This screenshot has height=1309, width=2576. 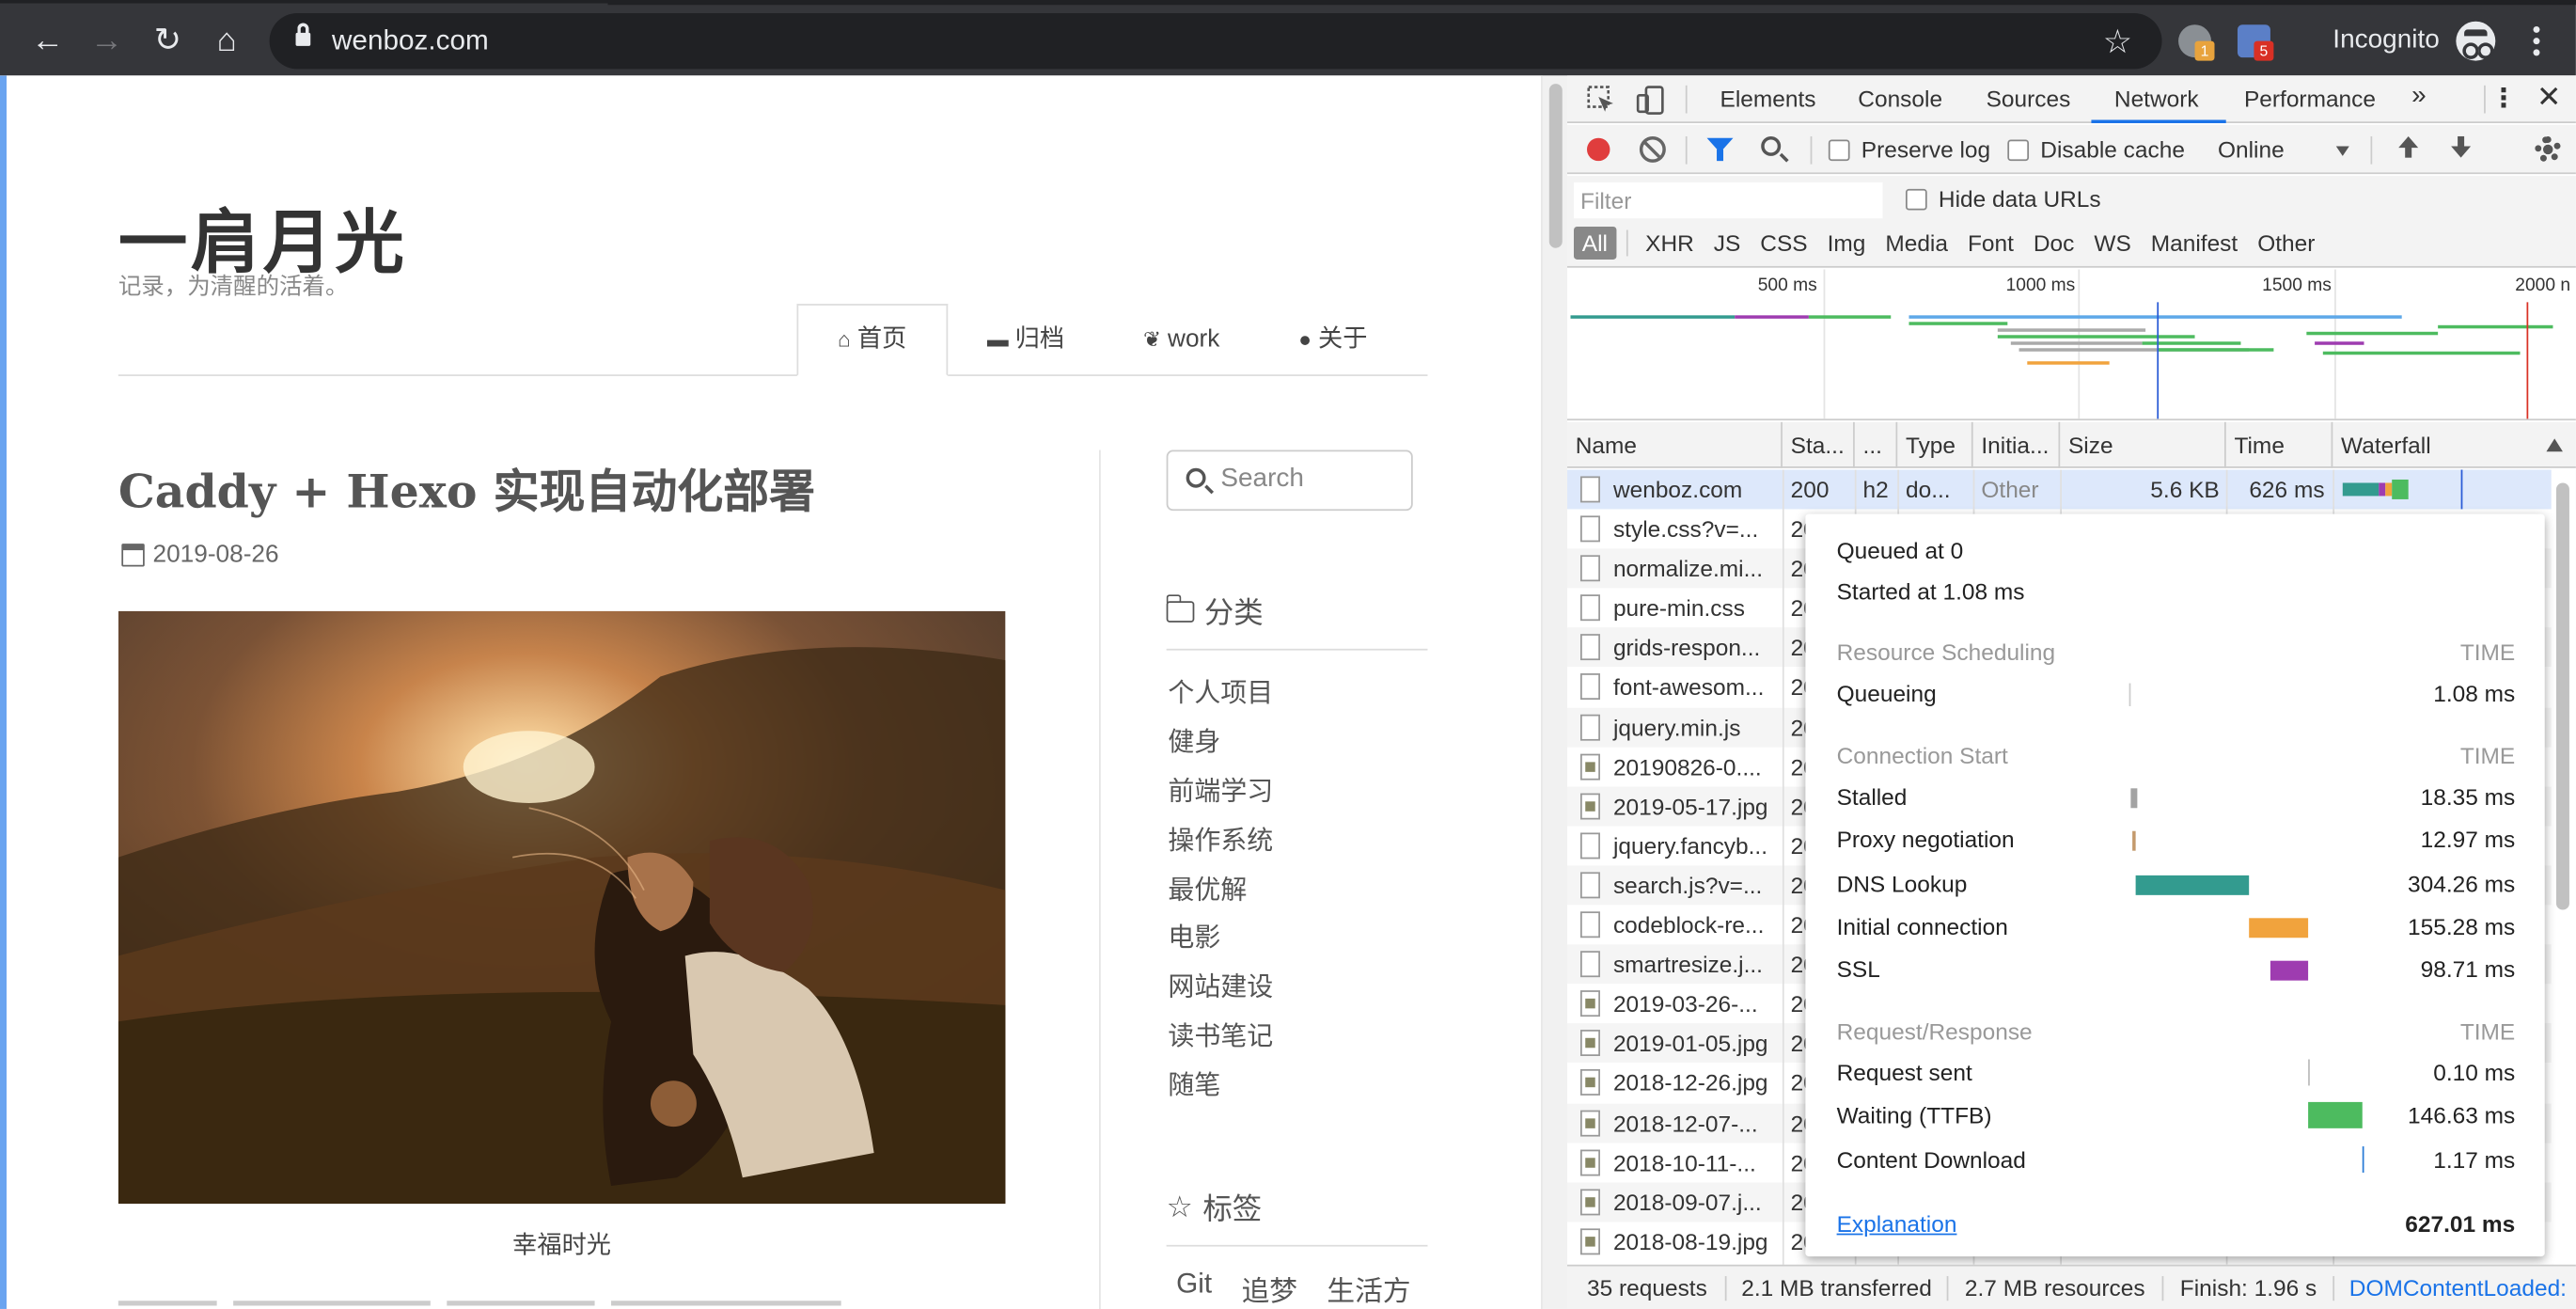 I want to click on column-header-type: Type, so click(x=1935, y=444).